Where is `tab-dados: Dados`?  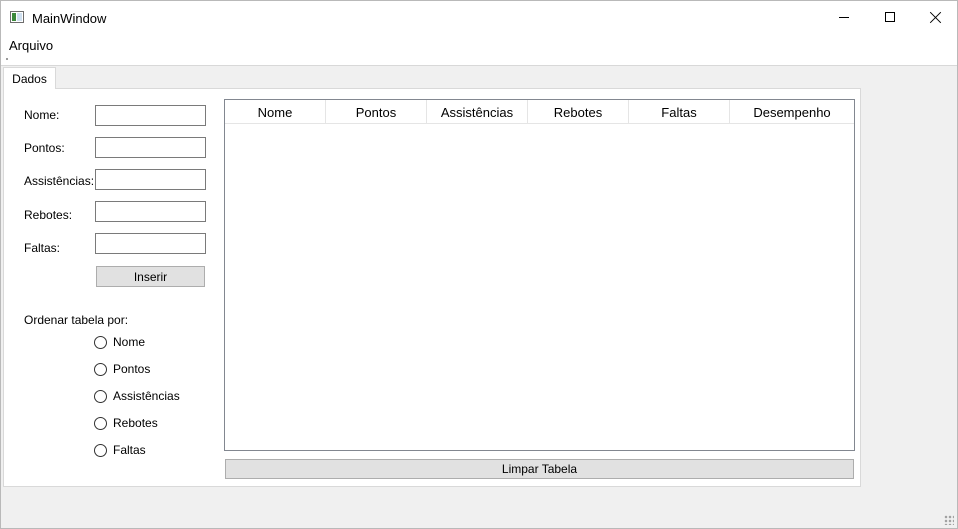
tab-dados: Dados is located at coordinates (29, 78).